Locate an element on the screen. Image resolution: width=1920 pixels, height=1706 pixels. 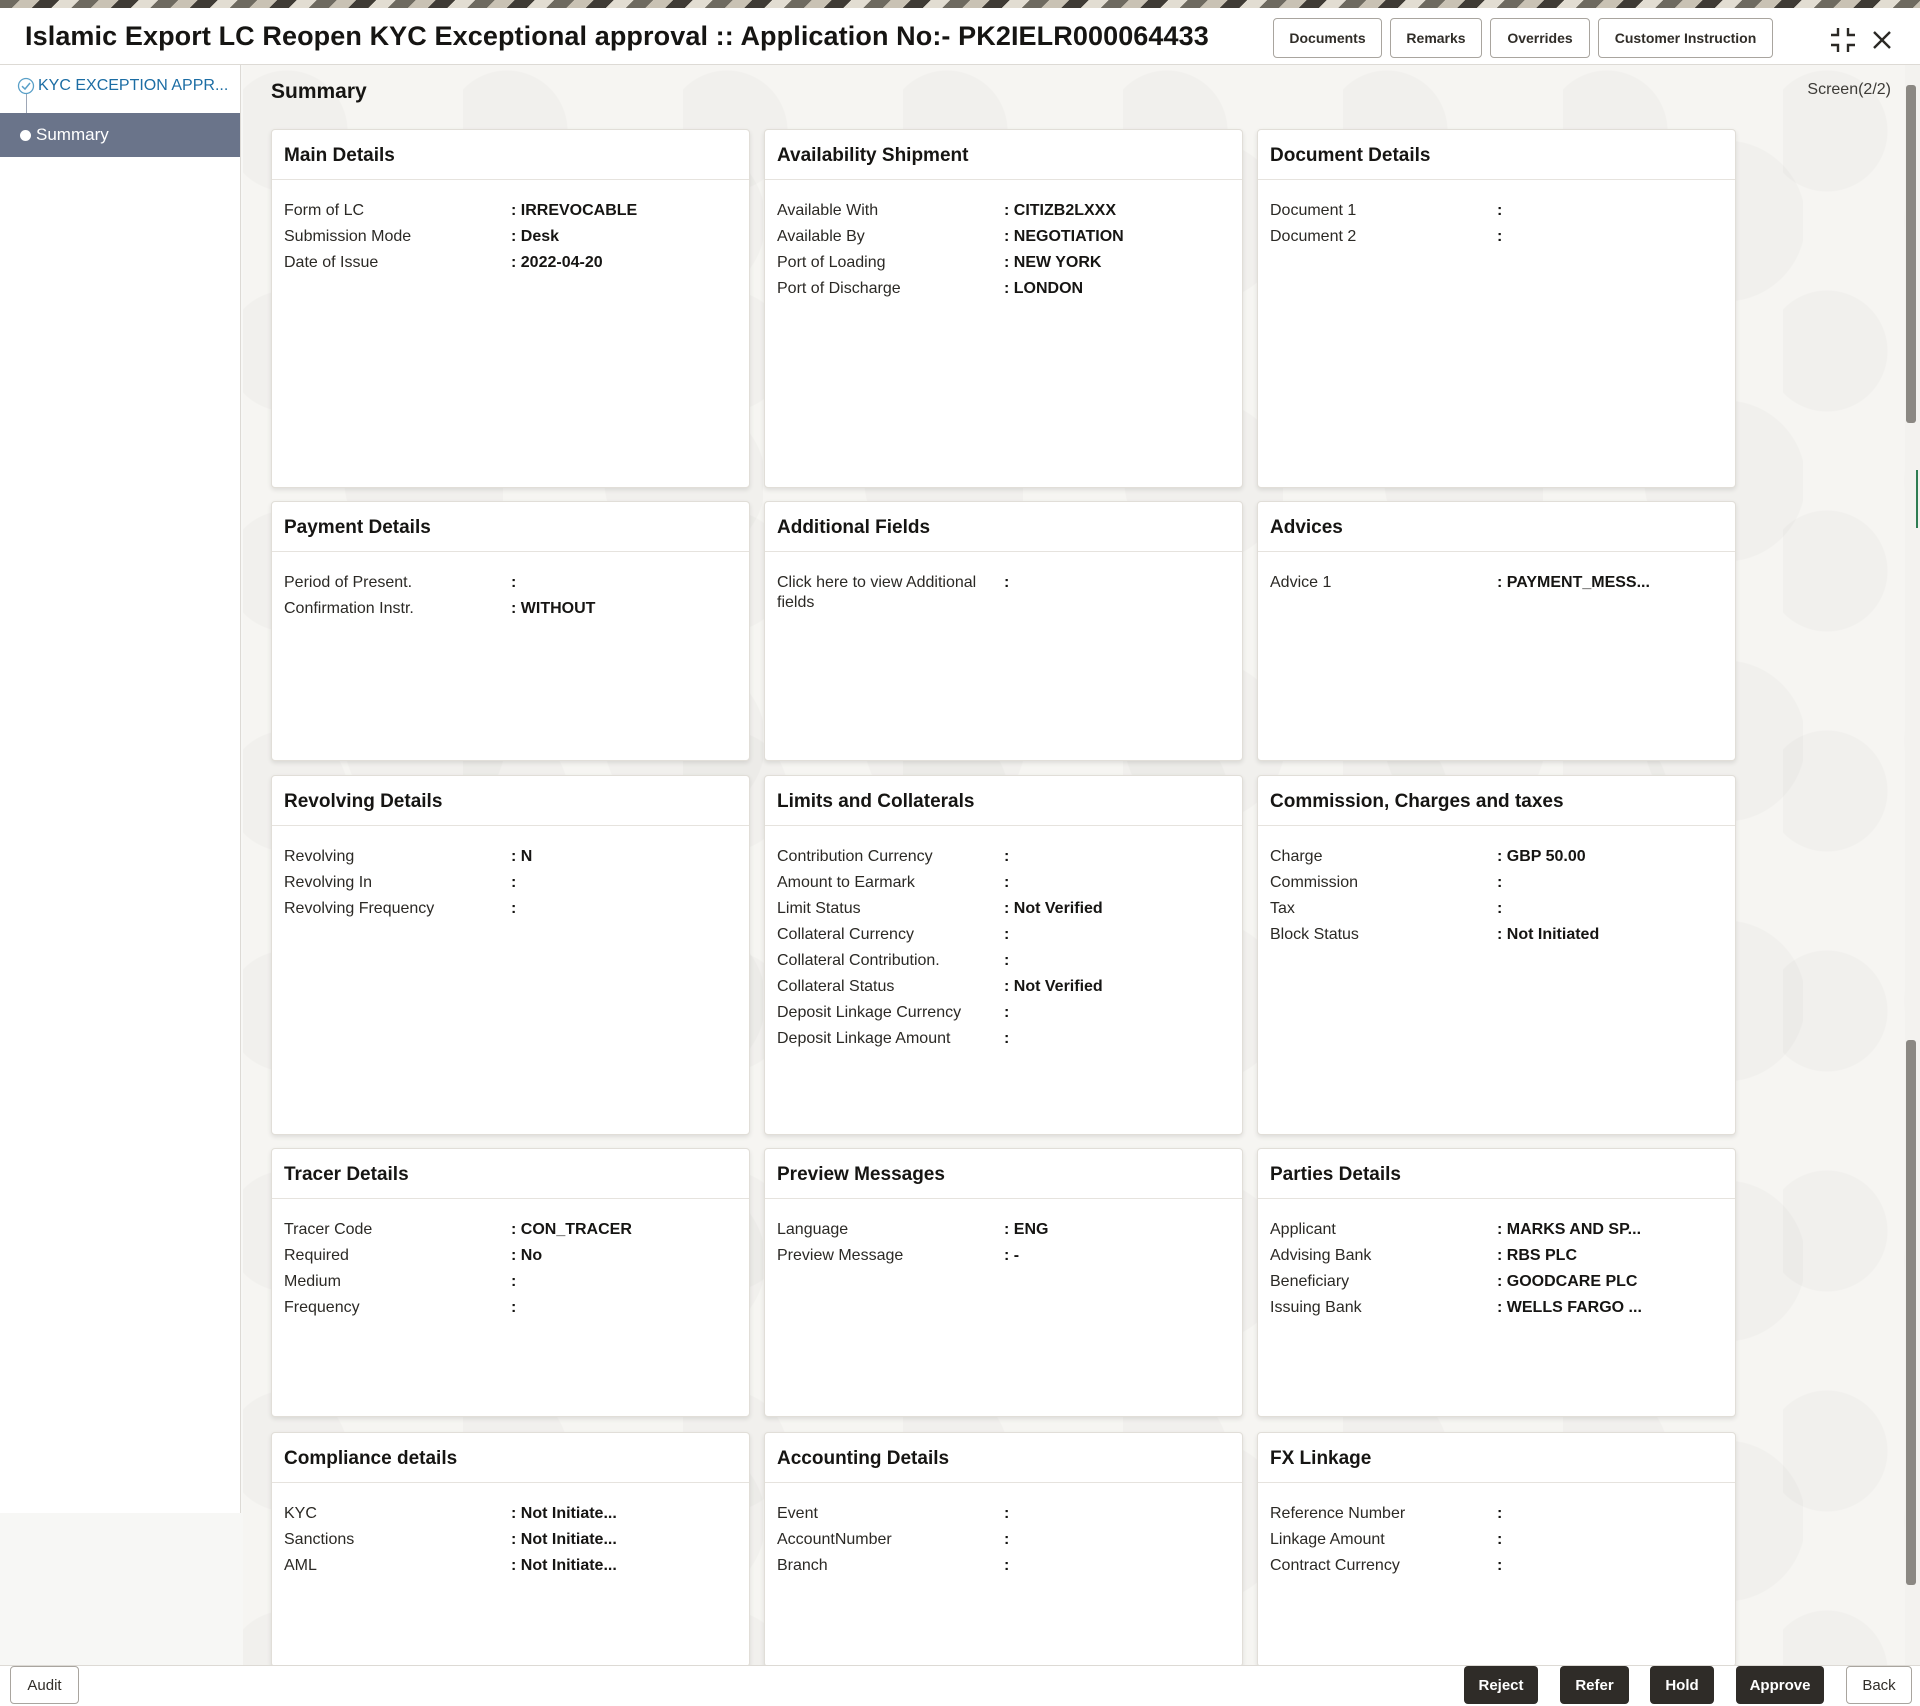
back-button: Back is located at coordinates (1879, 1685).